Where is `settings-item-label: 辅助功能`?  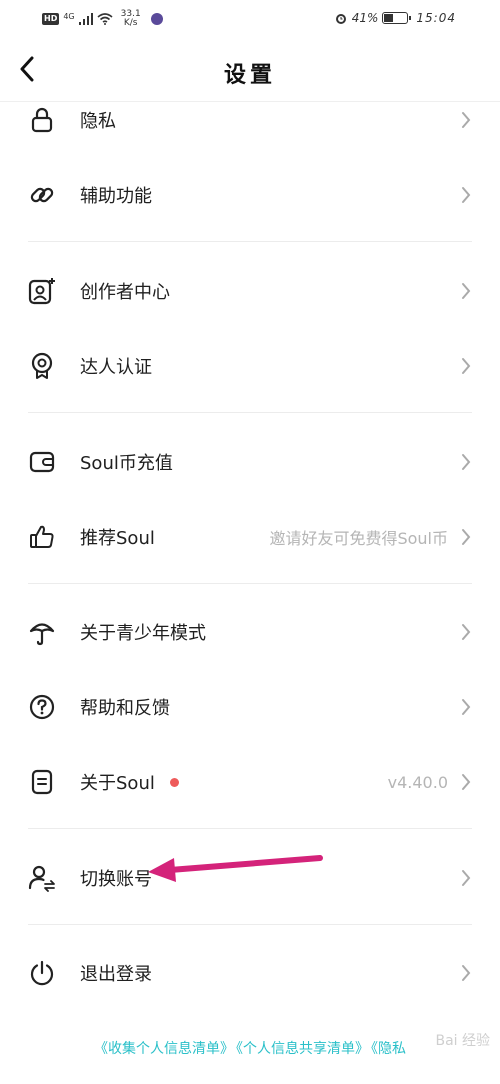 settings-item-label: 辅助功能 is located at coordinates (116, 196).